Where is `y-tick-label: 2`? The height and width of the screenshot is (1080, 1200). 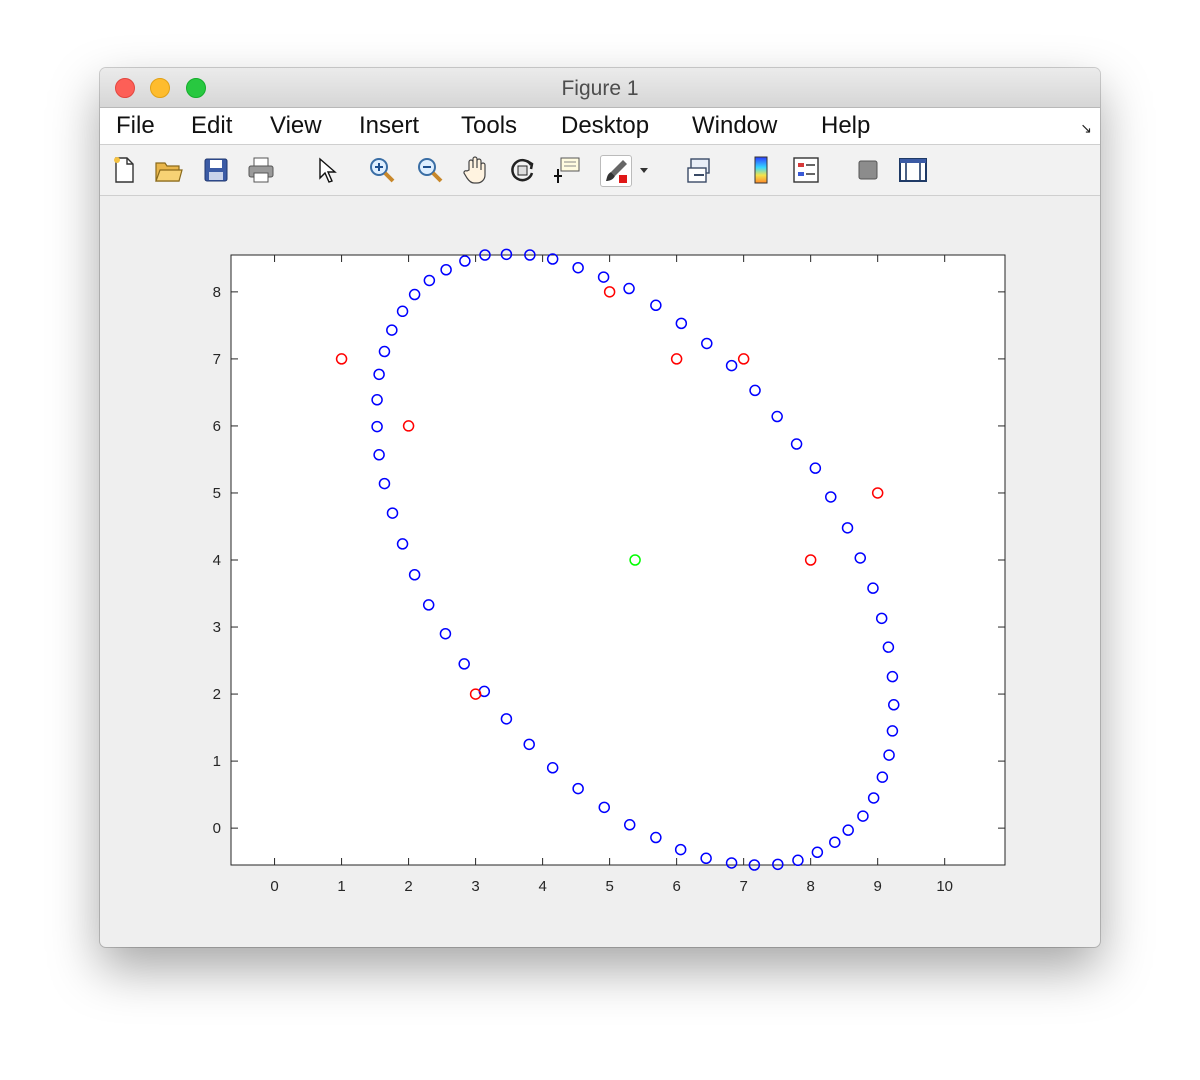 y-tick-label: 2 is located at coordinates (217, 694).